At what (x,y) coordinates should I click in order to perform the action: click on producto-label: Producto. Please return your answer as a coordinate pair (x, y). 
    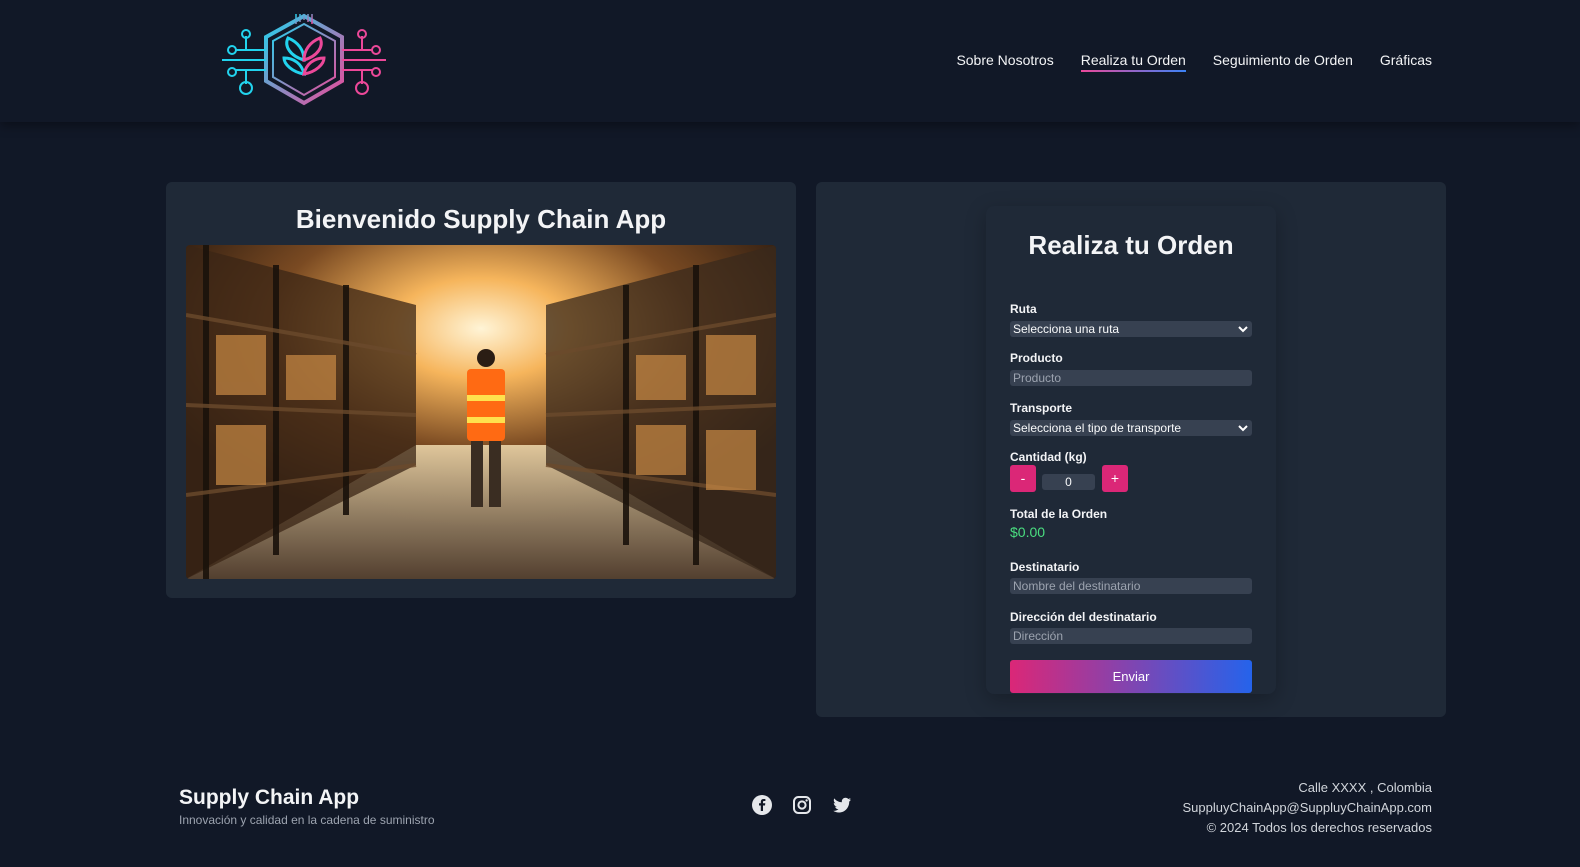
    Looking at the image, I should click on (1036, 358).